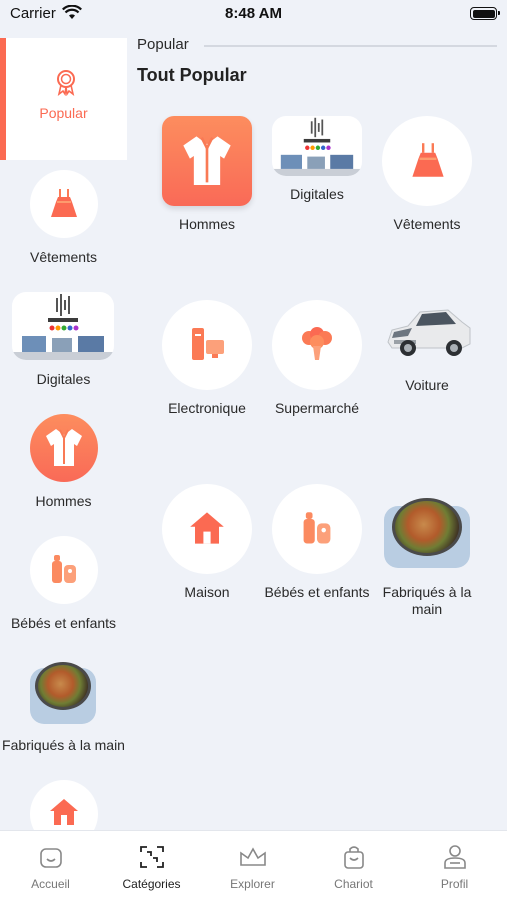 The image size is (507, 900). Describe the element at coordinates (63, 501) in the screenshot. I see `sidebar-item-label: Hommes` at that location.